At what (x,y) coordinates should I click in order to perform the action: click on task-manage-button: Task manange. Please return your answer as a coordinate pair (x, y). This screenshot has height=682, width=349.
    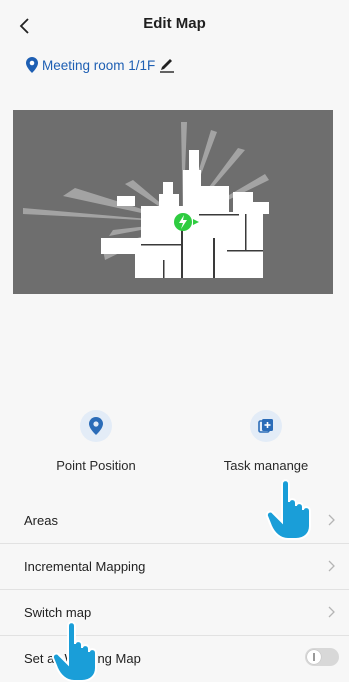
    Looking at the image, I should click on (266, 441).